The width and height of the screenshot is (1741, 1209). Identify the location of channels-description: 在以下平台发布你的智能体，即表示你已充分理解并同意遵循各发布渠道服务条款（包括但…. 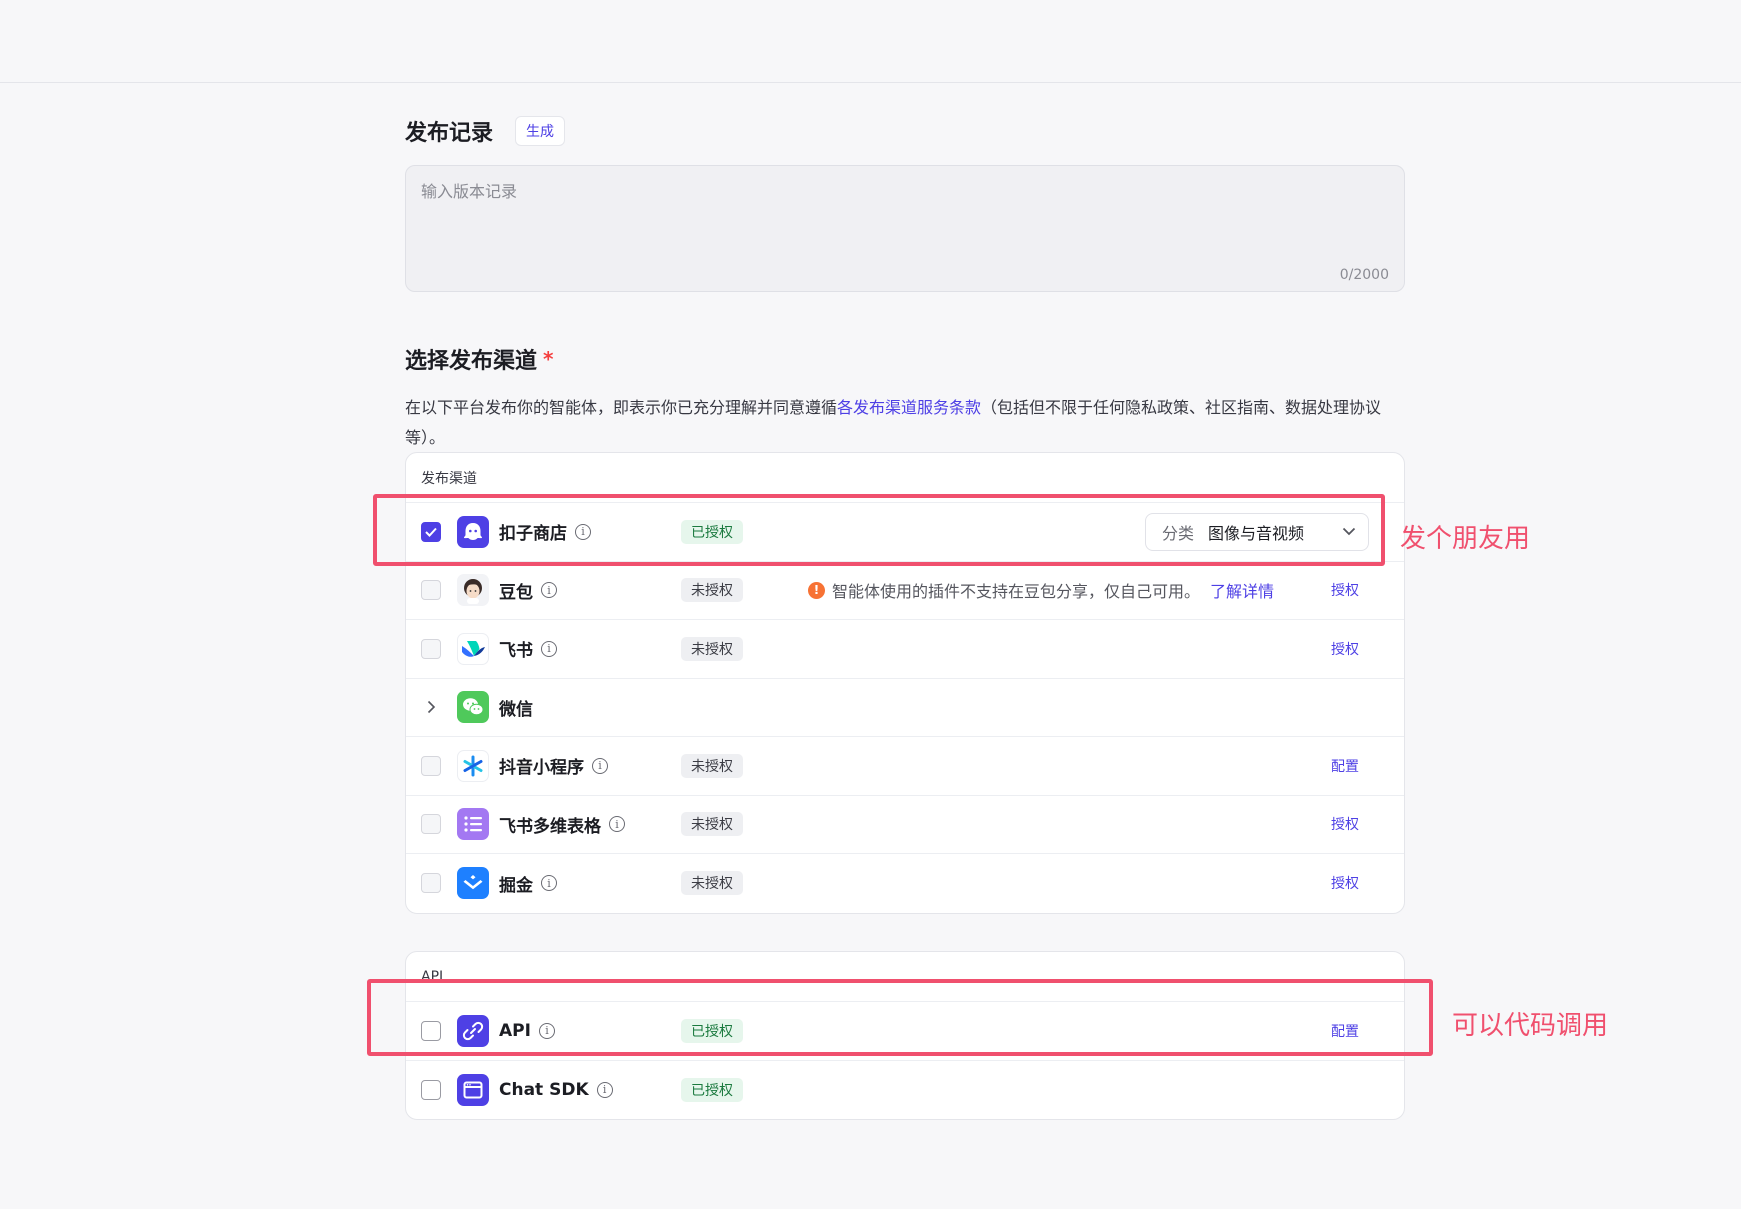
(905, 423).